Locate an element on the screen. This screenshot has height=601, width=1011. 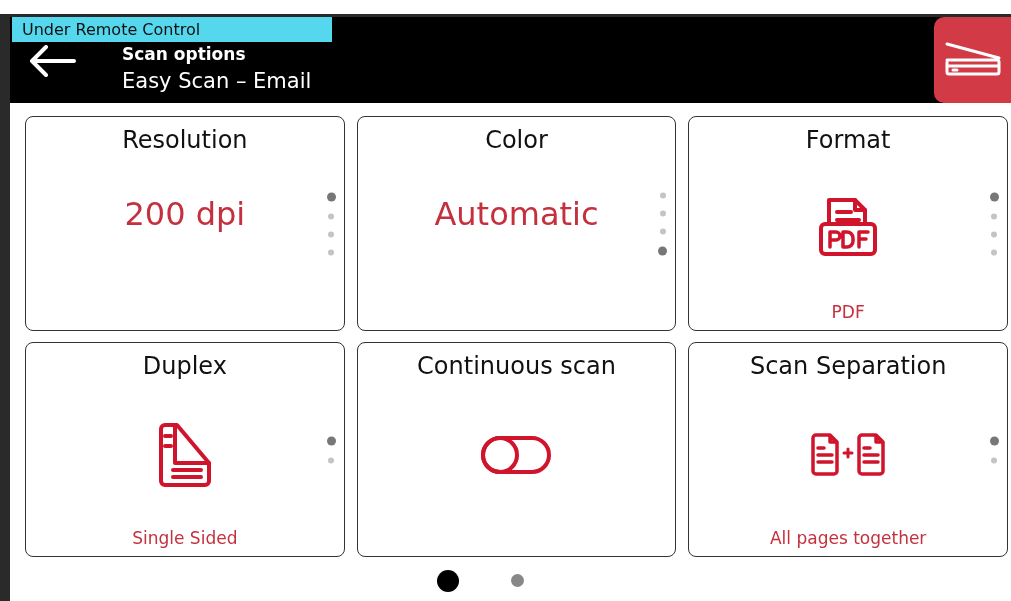
option-title: Scan Separation is located at coordinates (848, 366).